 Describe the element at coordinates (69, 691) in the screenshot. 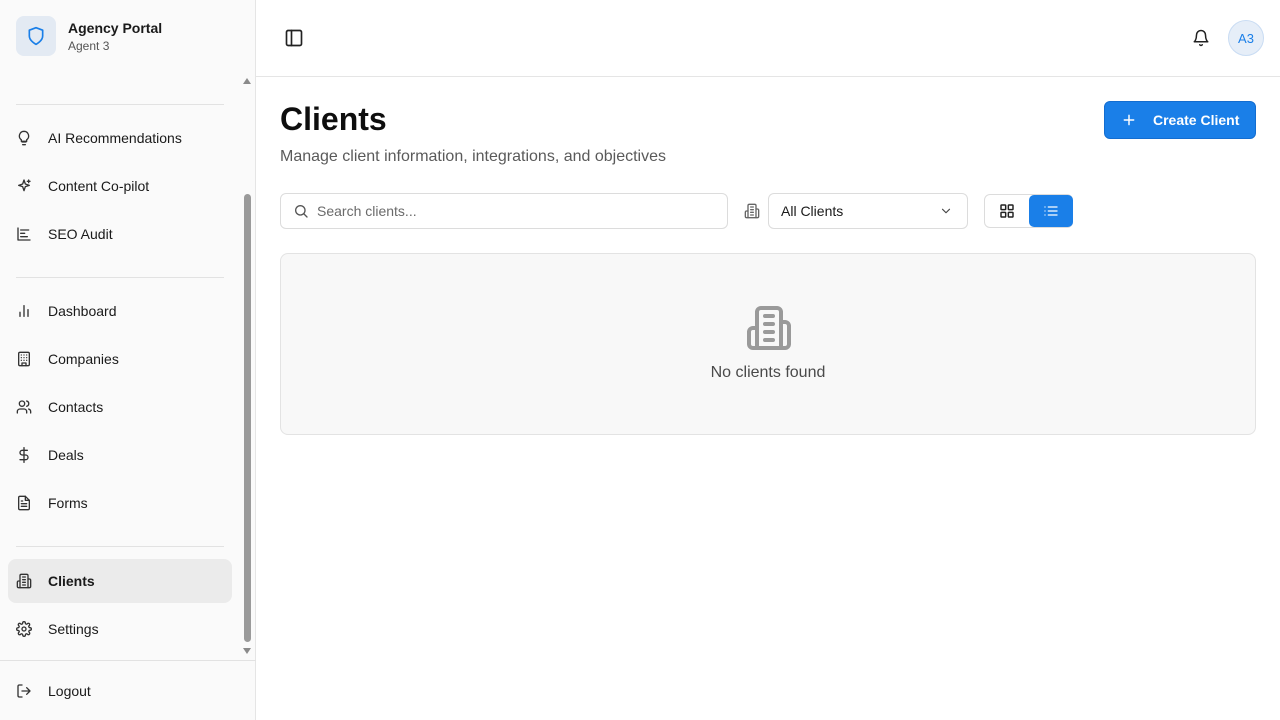

I see `logout-label: Logout` at that location.